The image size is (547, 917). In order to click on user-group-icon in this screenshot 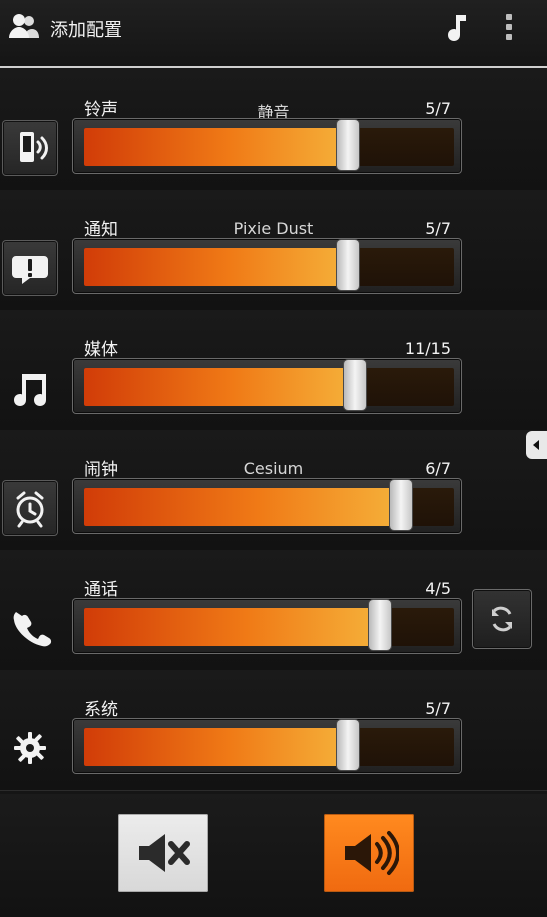, I will do `click(23, 27)`.